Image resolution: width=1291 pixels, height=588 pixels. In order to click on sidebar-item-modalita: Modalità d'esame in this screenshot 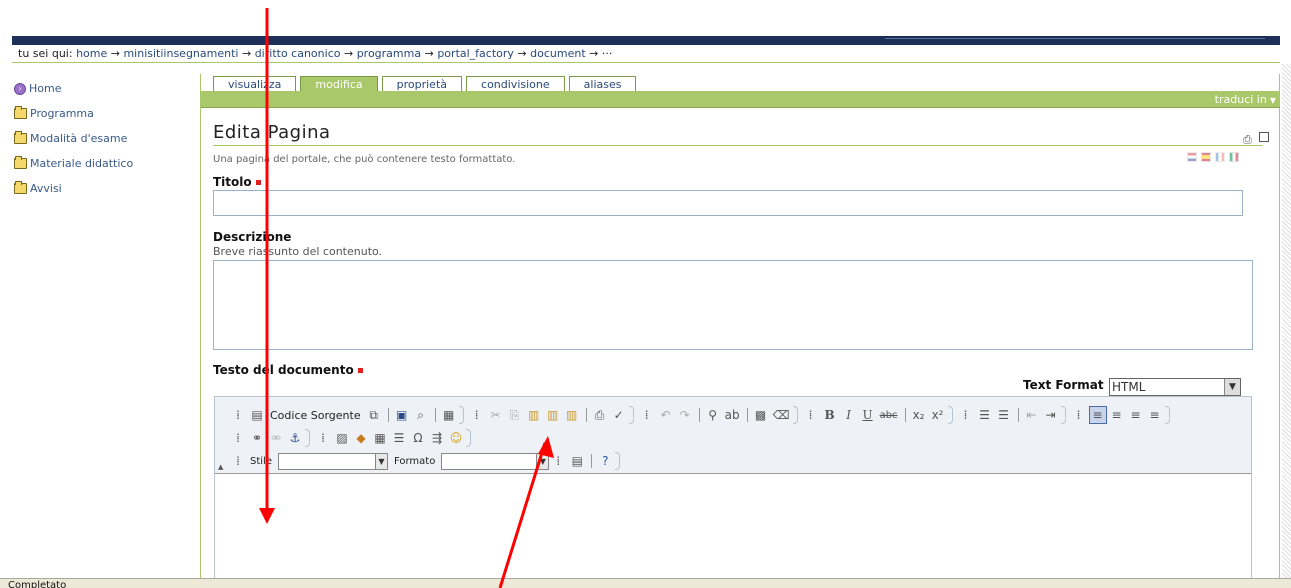, I will do `click(109, 138)`.